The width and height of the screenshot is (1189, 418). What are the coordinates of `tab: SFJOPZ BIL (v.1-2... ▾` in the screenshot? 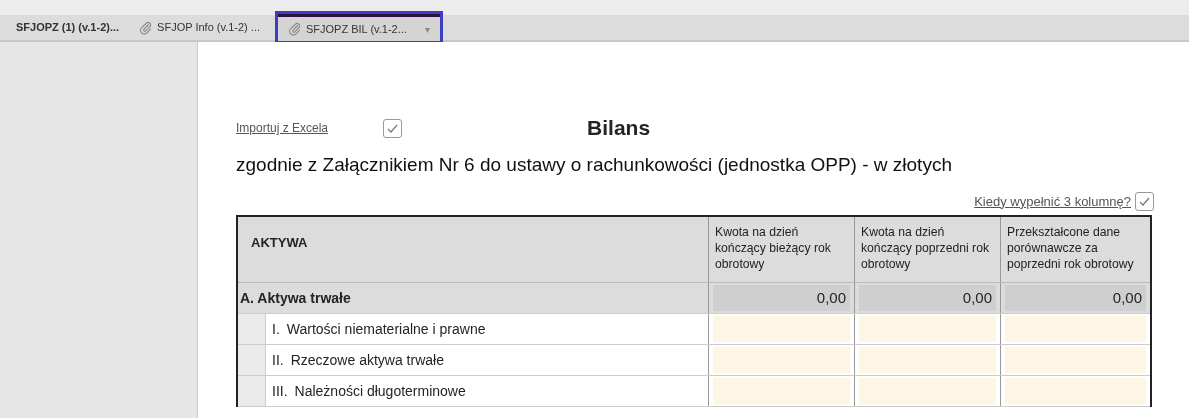 It's located at (359, 27).